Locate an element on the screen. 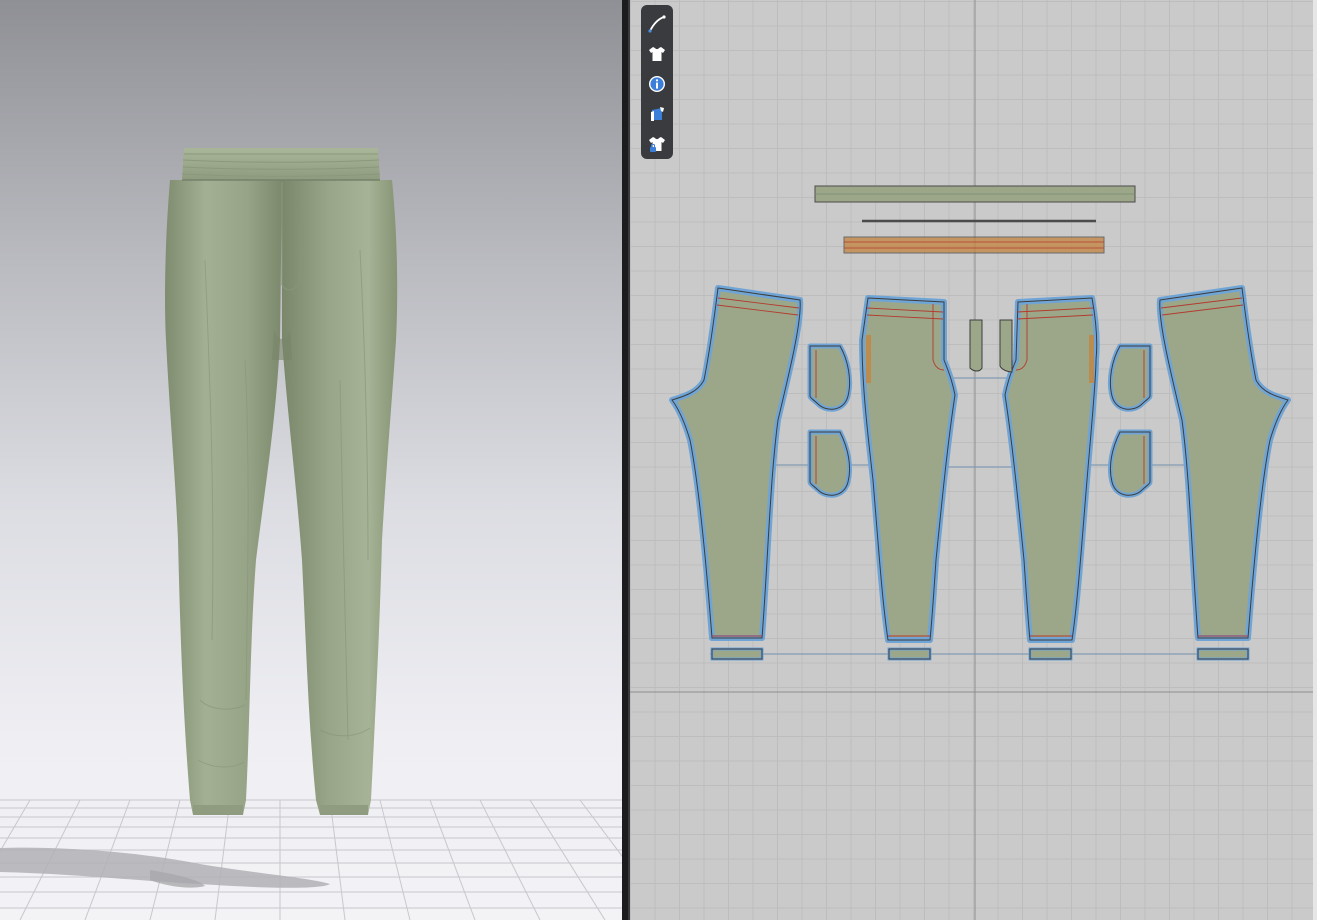 This screenshot has width=1317, height=920. shirt-lock-icon is located at coordinates (657, 144).